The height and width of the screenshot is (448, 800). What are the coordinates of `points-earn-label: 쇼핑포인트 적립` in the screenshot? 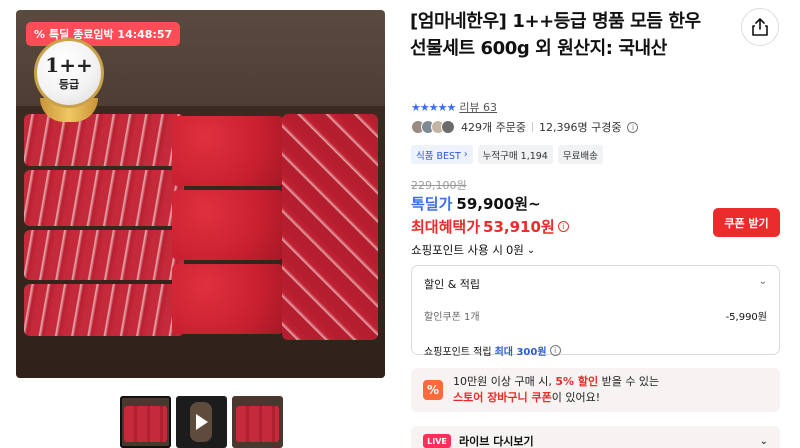 It's located at (458, 352).